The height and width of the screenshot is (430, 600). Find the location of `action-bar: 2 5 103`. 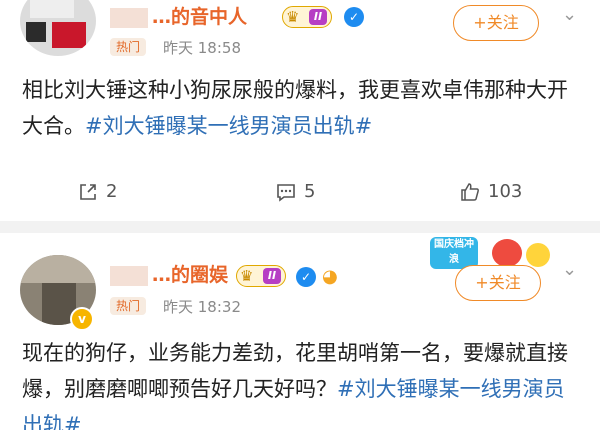

action-bar: 2 5 103 is located at coordinates (300, 193).